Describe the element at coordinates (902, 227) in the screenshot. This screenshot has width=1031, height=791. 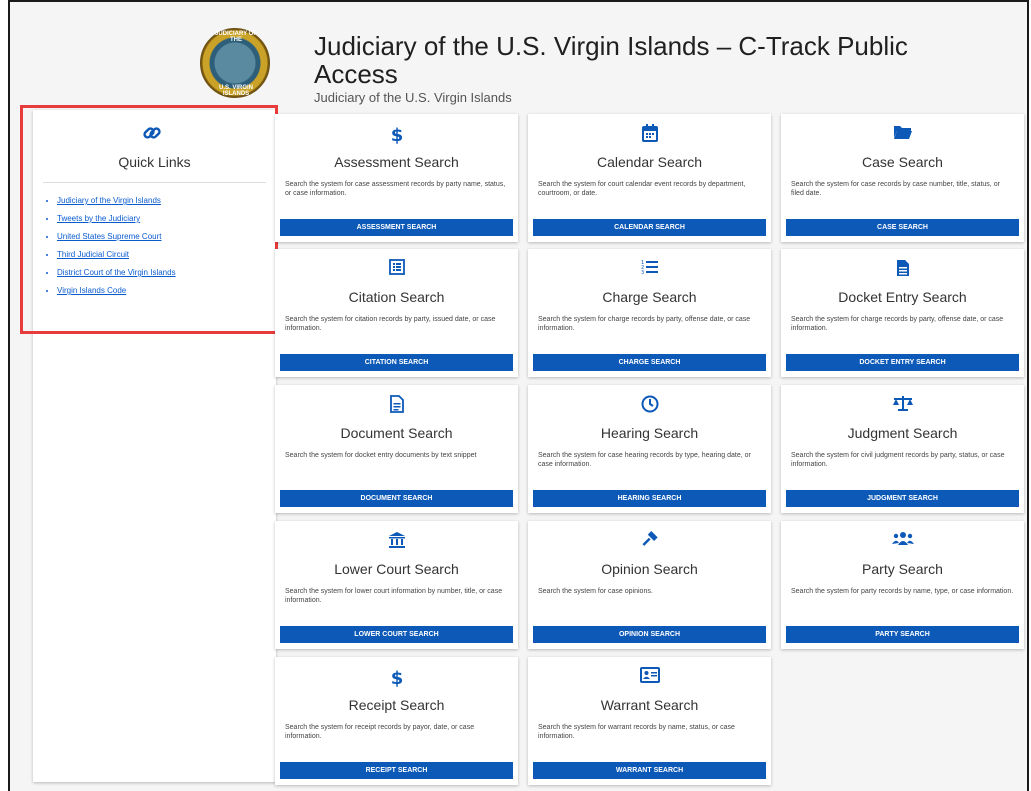
I see `search-button: CASE SEARCH` at that location.